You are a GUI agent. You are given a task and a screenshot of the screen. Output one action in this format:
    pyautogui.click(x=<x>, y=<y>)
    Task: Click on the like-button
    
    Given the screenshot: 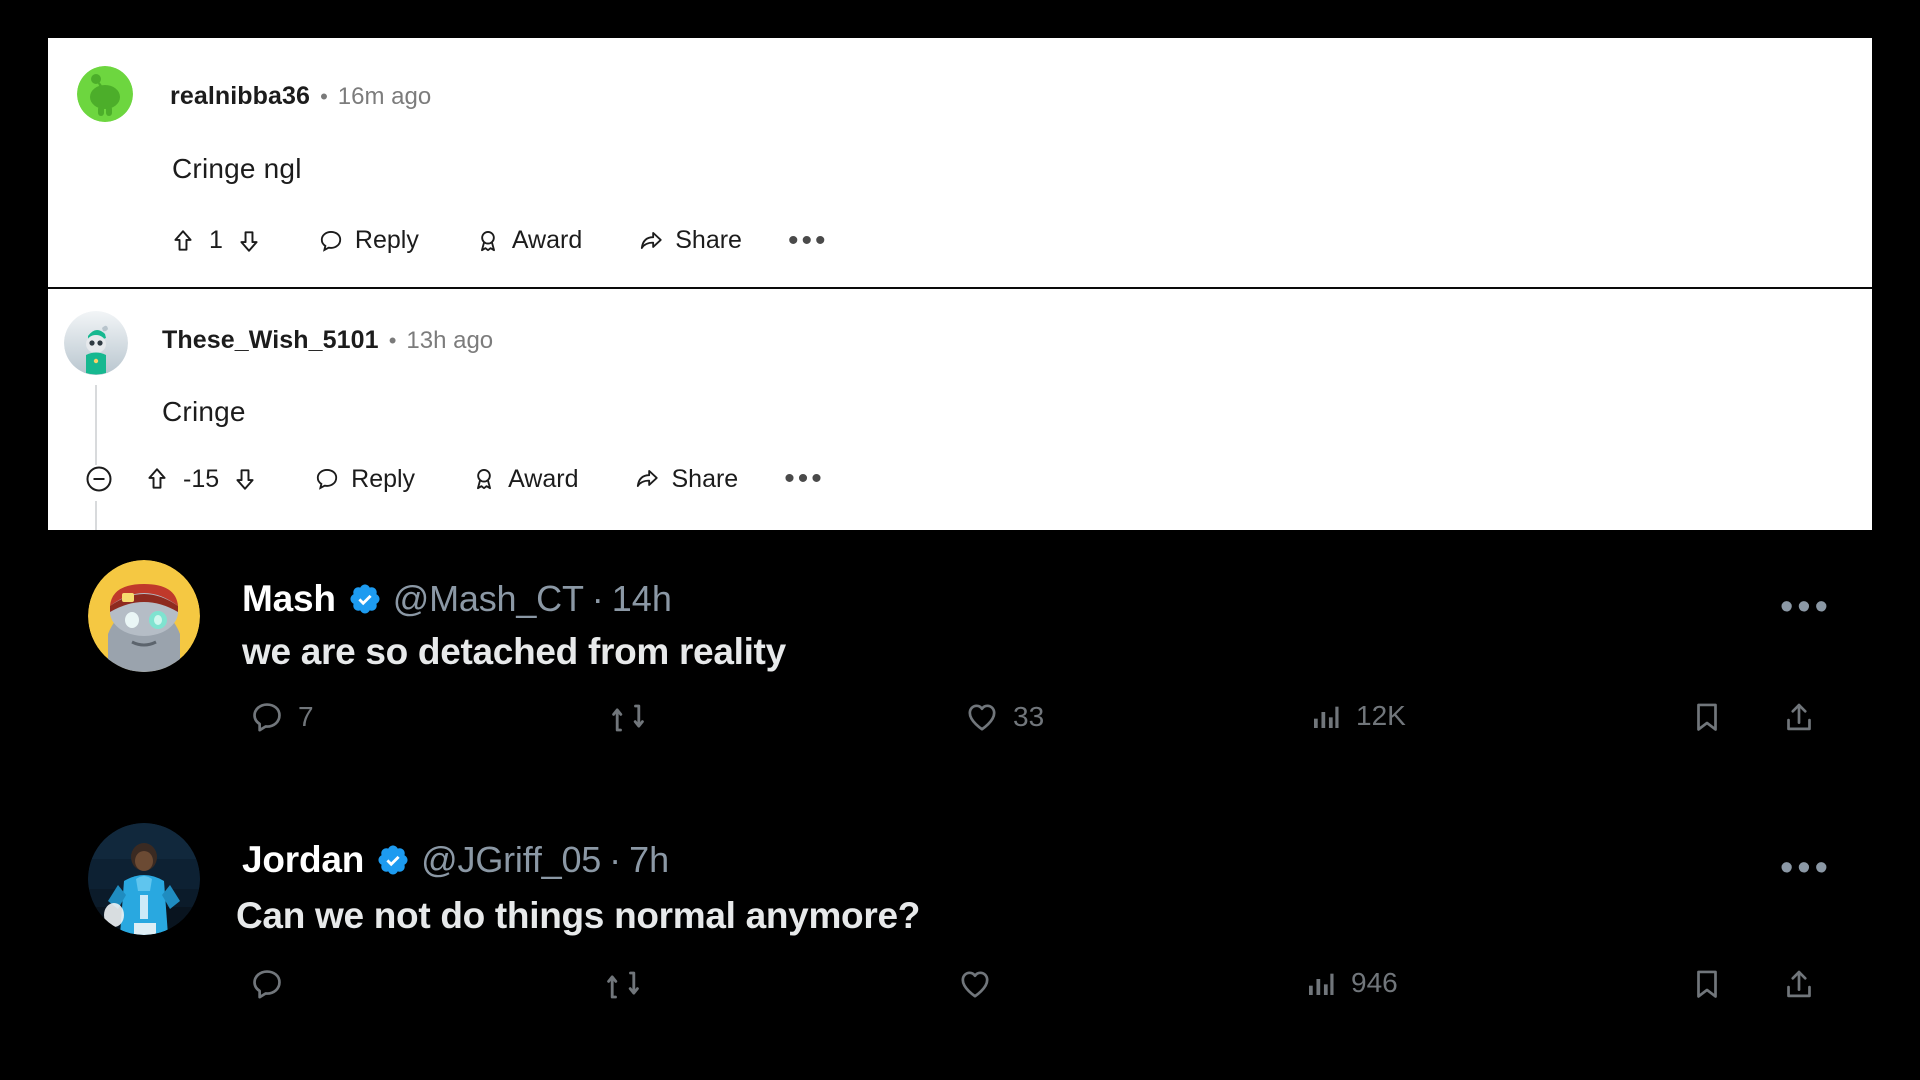 What is the action you would take?
    pyautogui.click(x=982, y=984)
    